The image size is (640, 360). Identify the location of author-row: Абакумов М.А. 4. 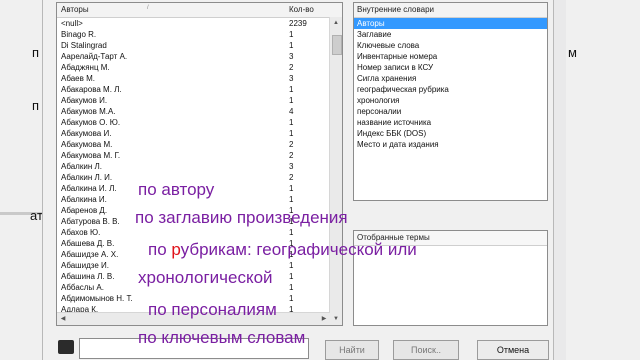
(199, 111).